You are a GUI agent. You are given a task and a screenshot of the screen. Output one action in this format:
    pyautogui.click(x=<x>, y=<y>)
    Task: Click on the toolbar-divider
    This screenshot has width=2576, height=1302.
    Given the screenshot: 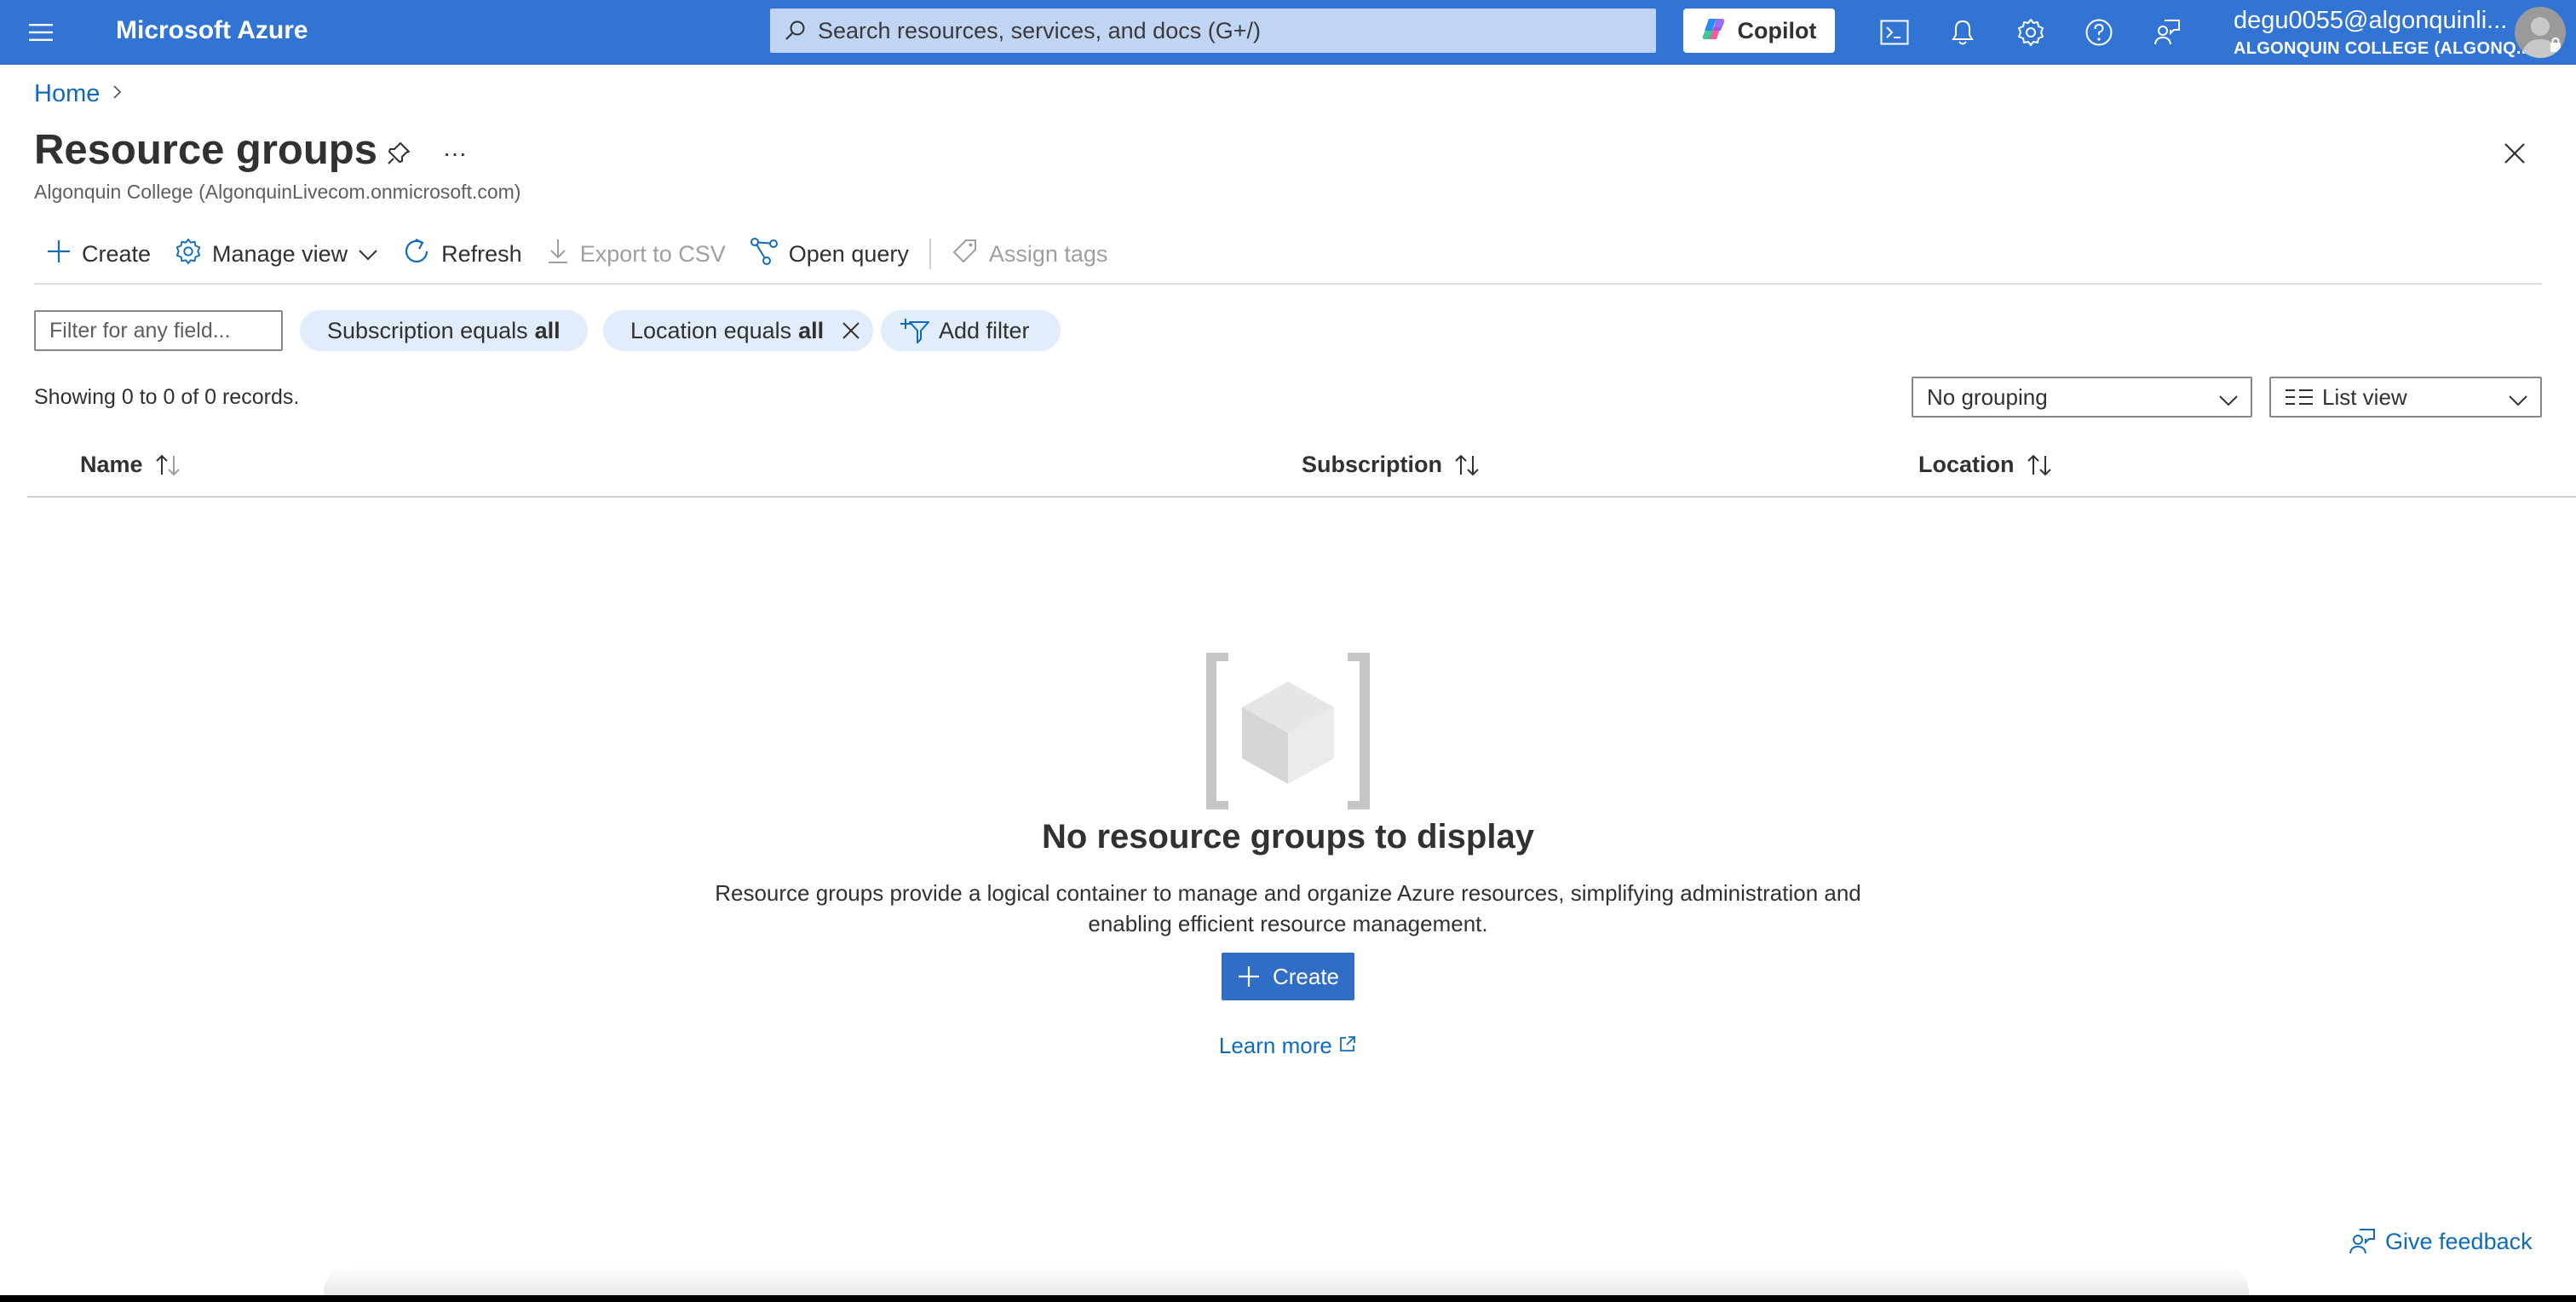 What is the action you would take?
    pyautogui.click(x=930, y=254)
    